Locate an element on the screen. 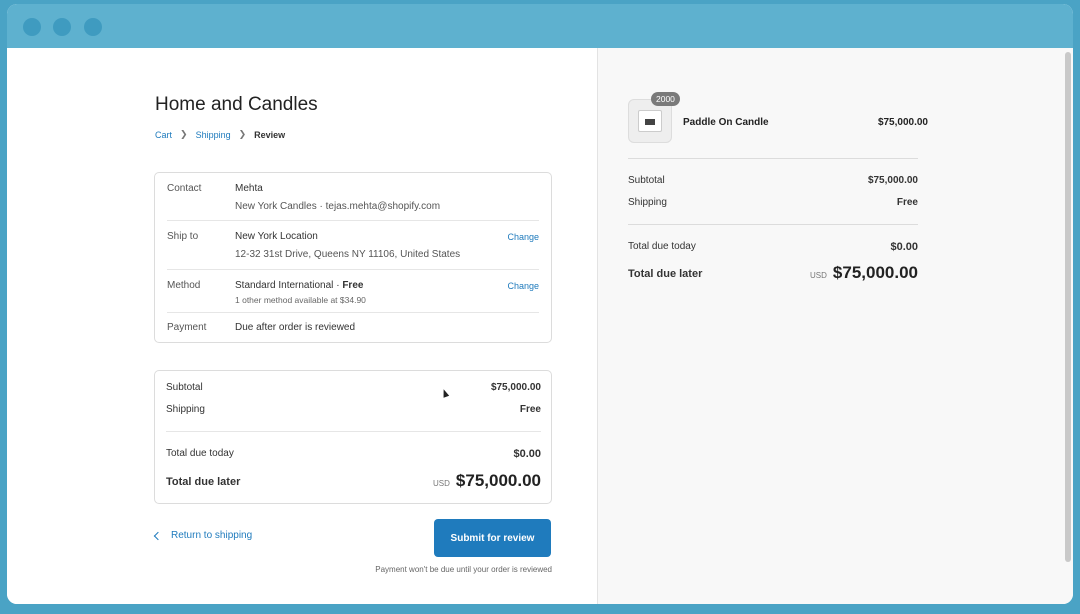 The width and height of the screenshot is (1080, 614). method-name: Standard International is located at coordinates (284, 285).